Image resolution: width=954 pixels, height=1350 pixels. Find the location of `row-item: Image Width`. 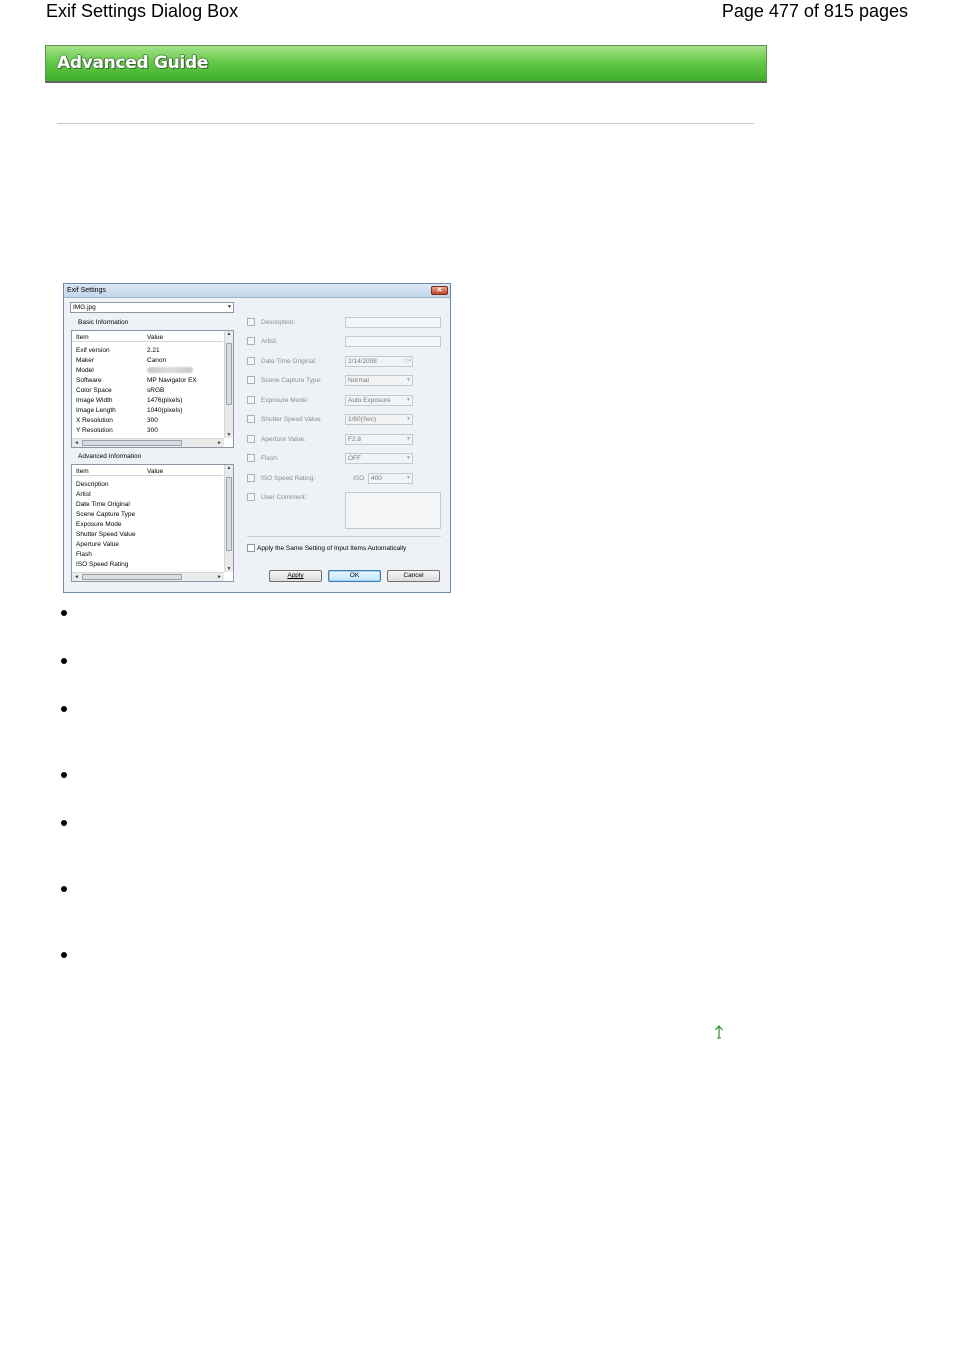

row-item: Image Width is located at coordinates (94, 400).